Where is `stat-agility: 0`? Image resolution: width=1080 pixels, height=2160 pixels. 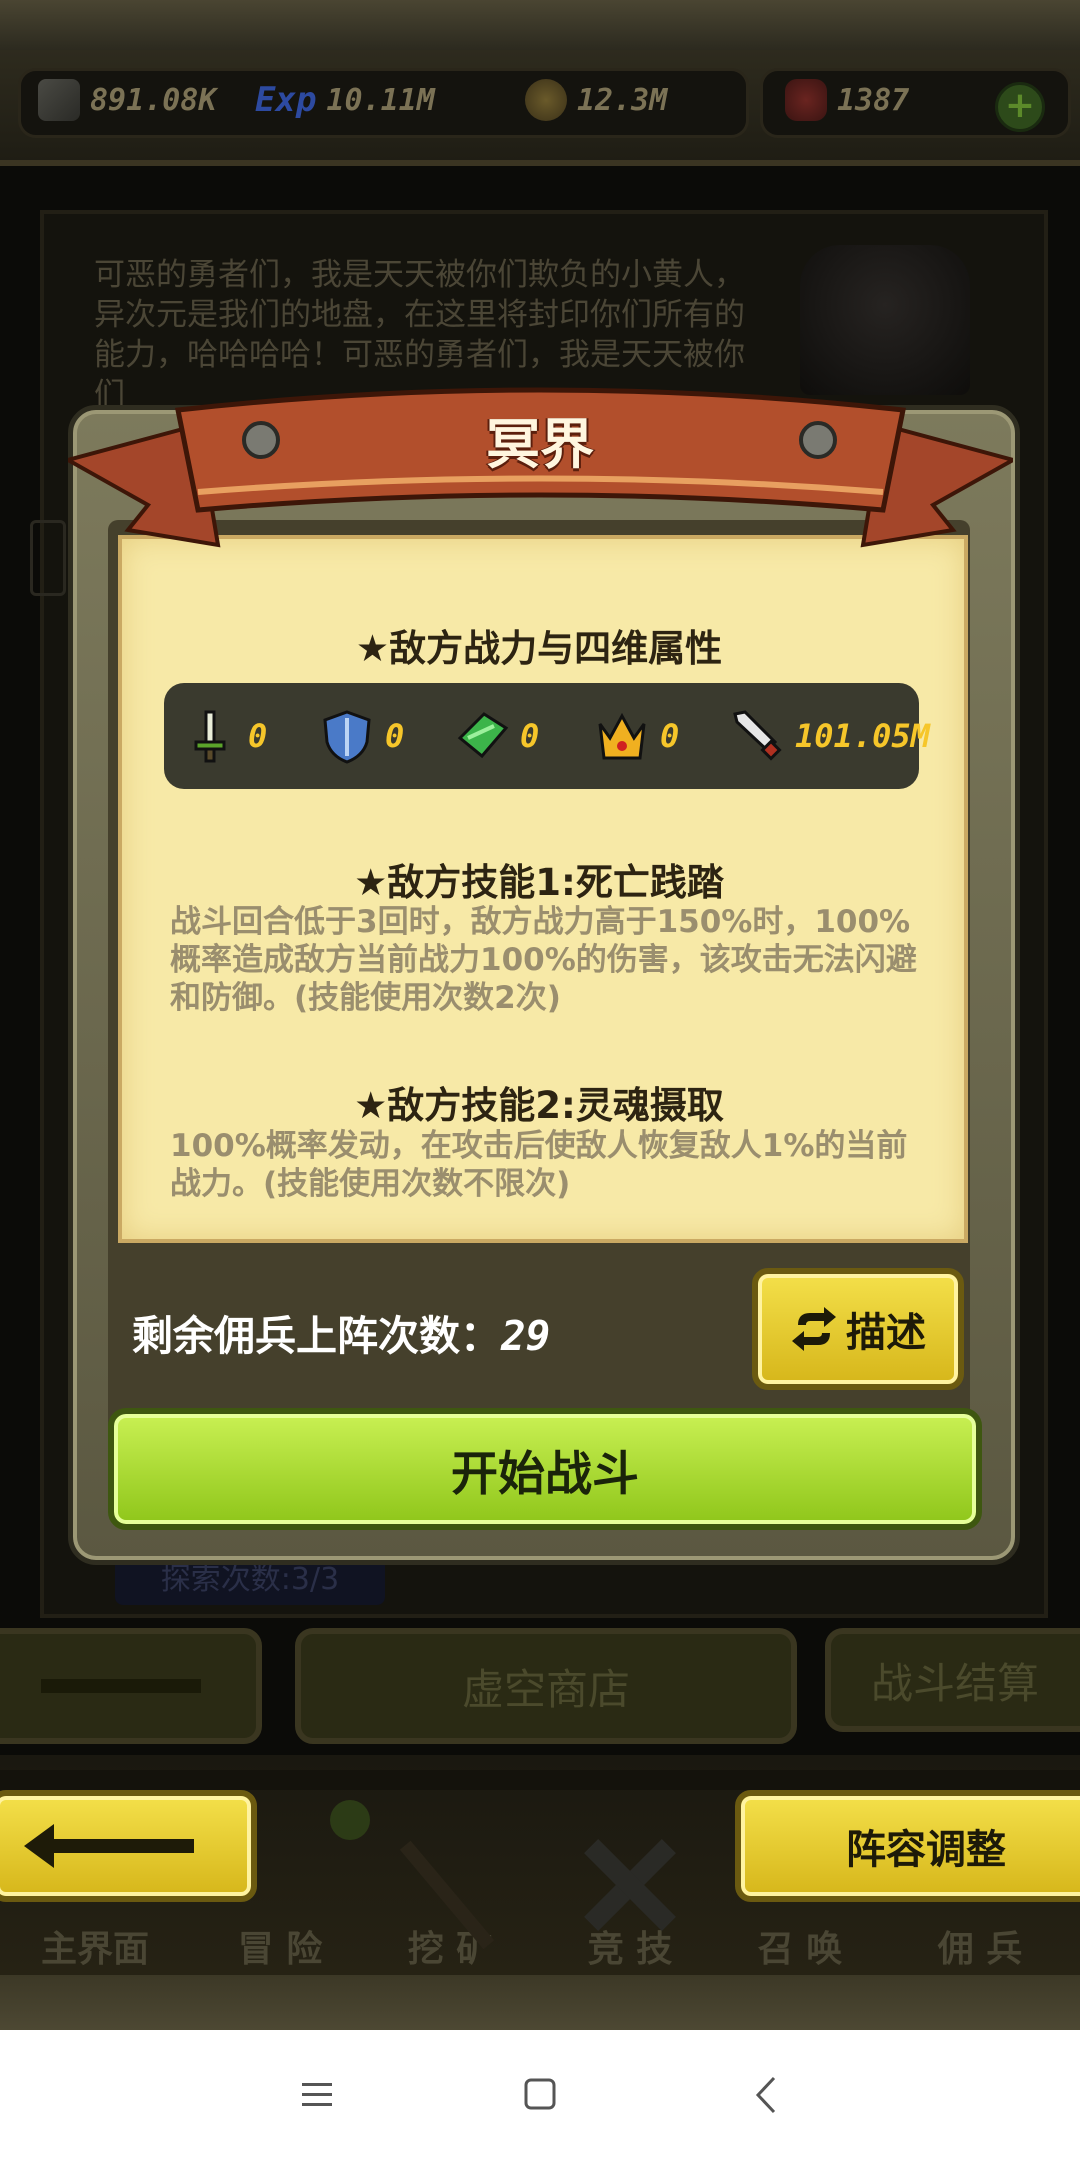 stat-agility: 0 is located at coordinates (496, 736).